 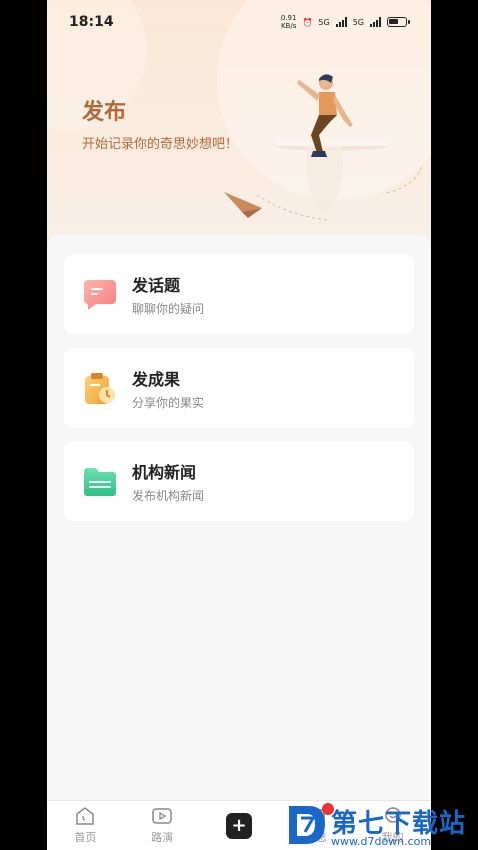 I want to click on battery-icon, so click(x=398, y=22).